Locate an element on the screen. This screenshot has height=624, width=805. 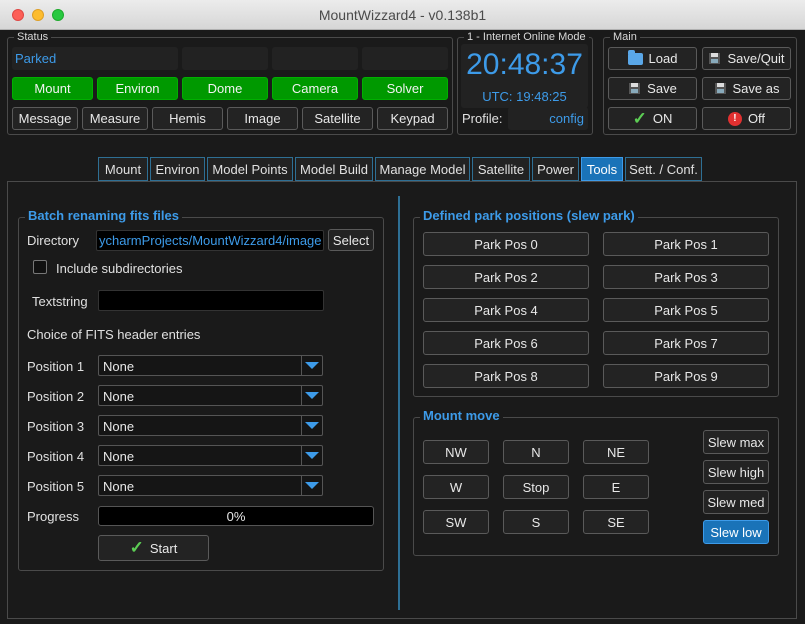
select-directory-button: Select is located at coordinates (351, 240).